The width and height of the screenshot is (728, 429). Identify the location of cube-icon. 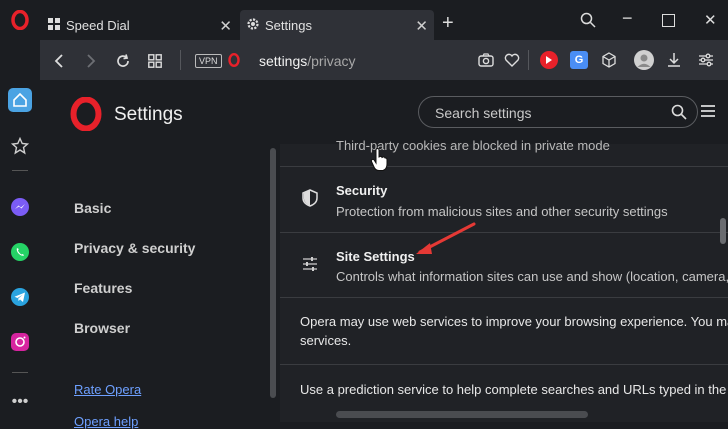
(609, 62).